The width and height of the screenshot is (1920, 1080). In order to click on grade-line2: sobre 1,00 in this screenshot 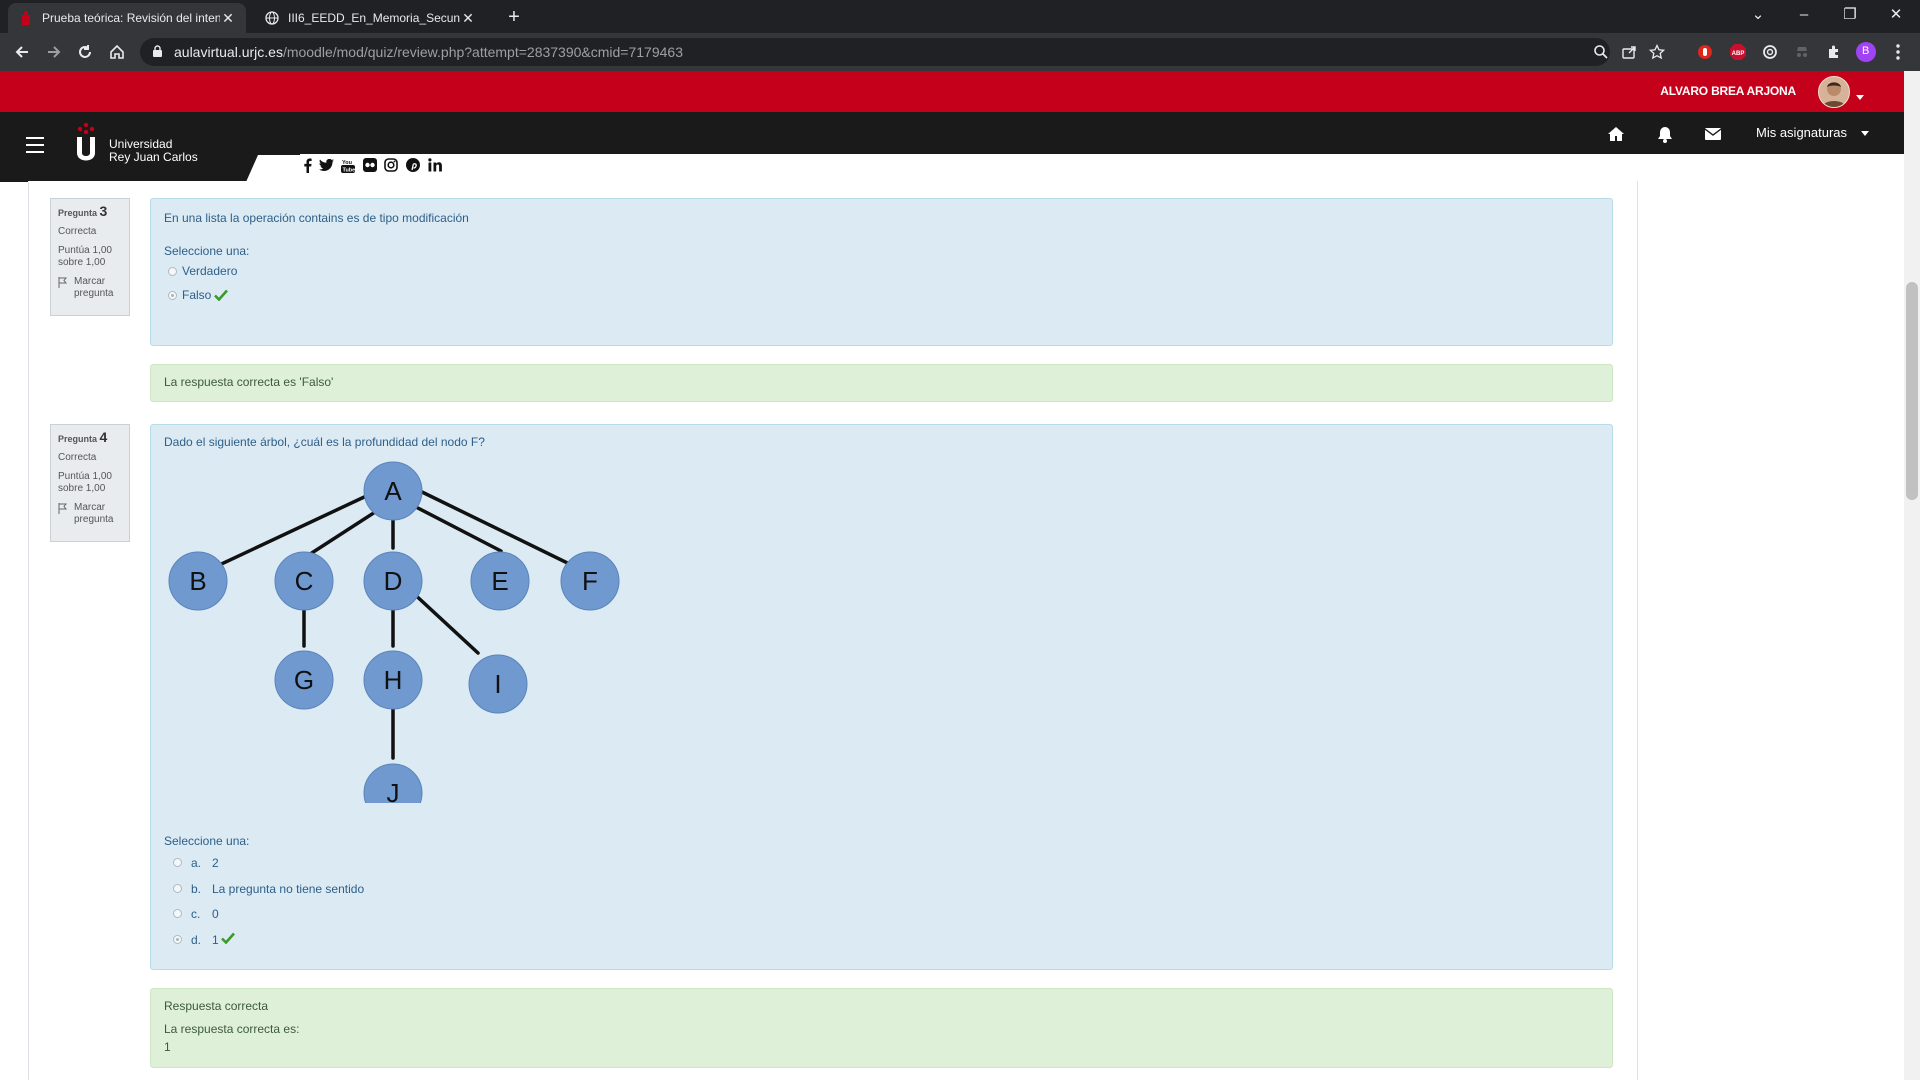, I will do `click(82, 262)`.